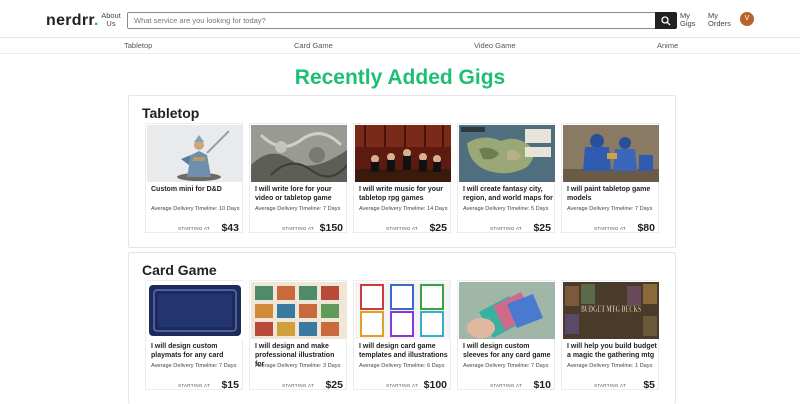 The width and height of the screenshot is (800, 404). Describe the element at coordinates (611, 153) in the screenshot. I see `gig-image-painted-models` at that location.